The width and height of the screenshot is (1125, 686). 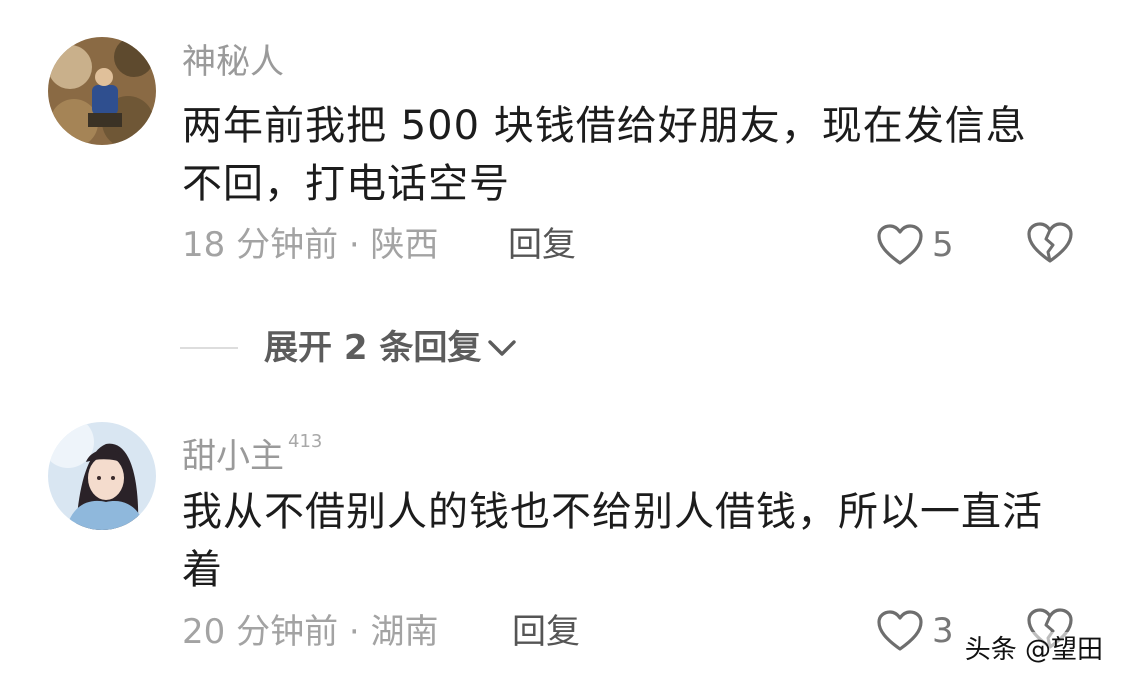 I want to click on like-button: 3, so click(x=915, y=631).